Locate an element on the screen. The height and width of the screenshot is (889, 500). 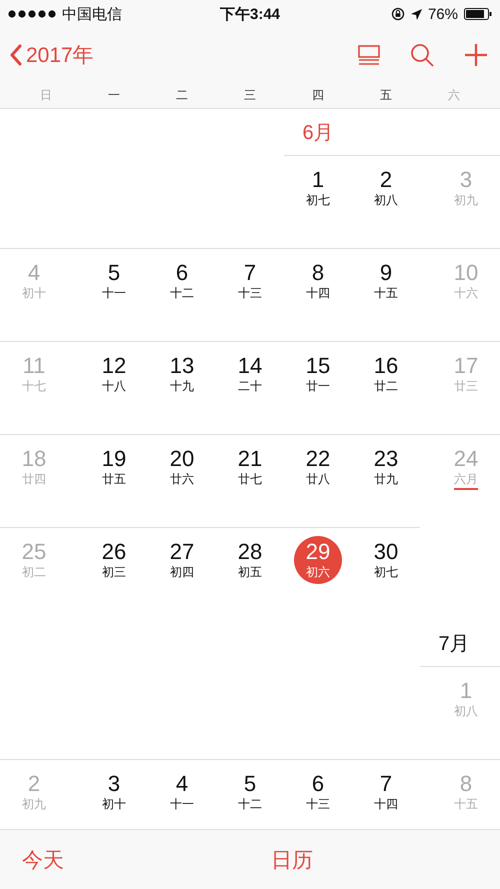
lunar-date: 初四 is located at coordinates (182, 572).